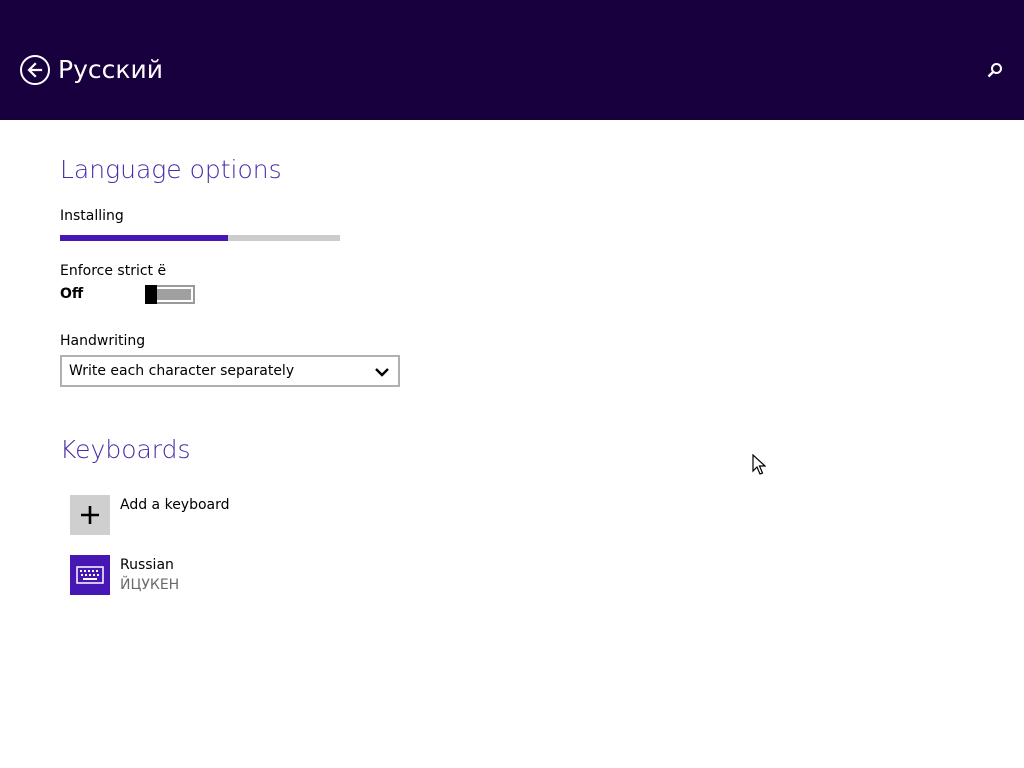  I want to click on add-keyboard-label: Add a keyboard, so click(175, 505).